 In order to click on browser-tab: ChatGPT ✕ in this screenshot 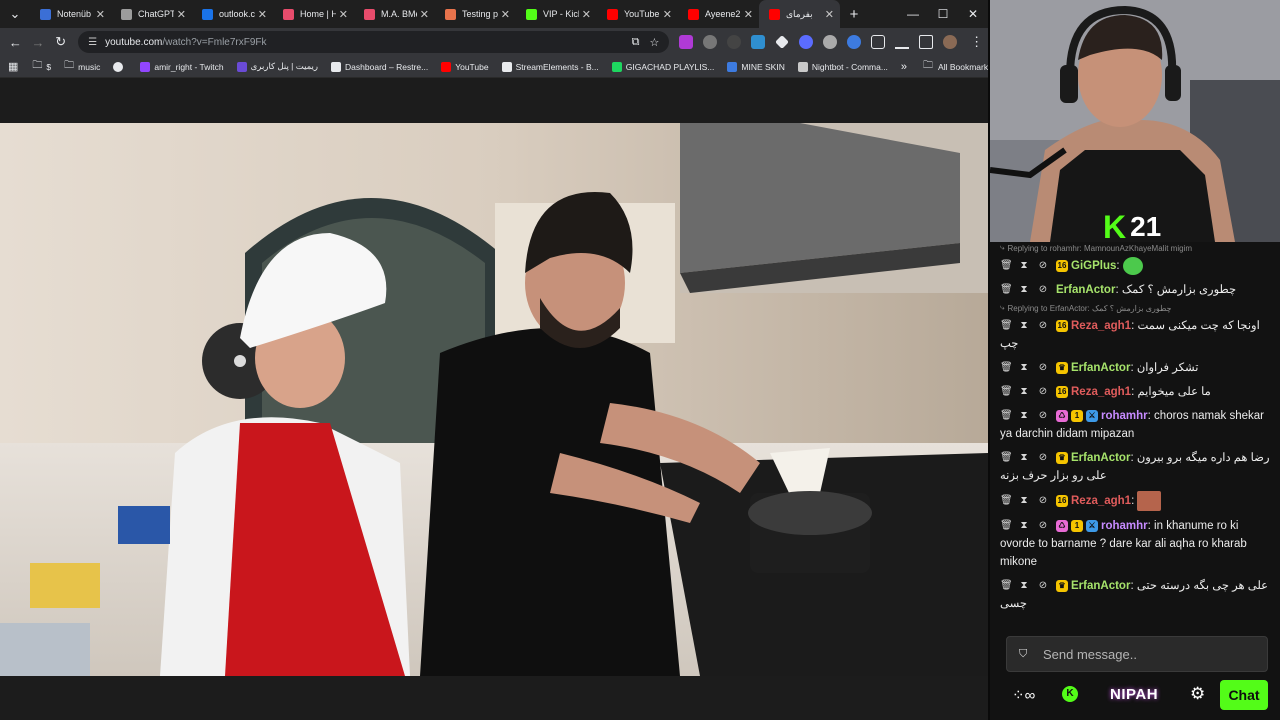, I will do `click(151, 14)`.